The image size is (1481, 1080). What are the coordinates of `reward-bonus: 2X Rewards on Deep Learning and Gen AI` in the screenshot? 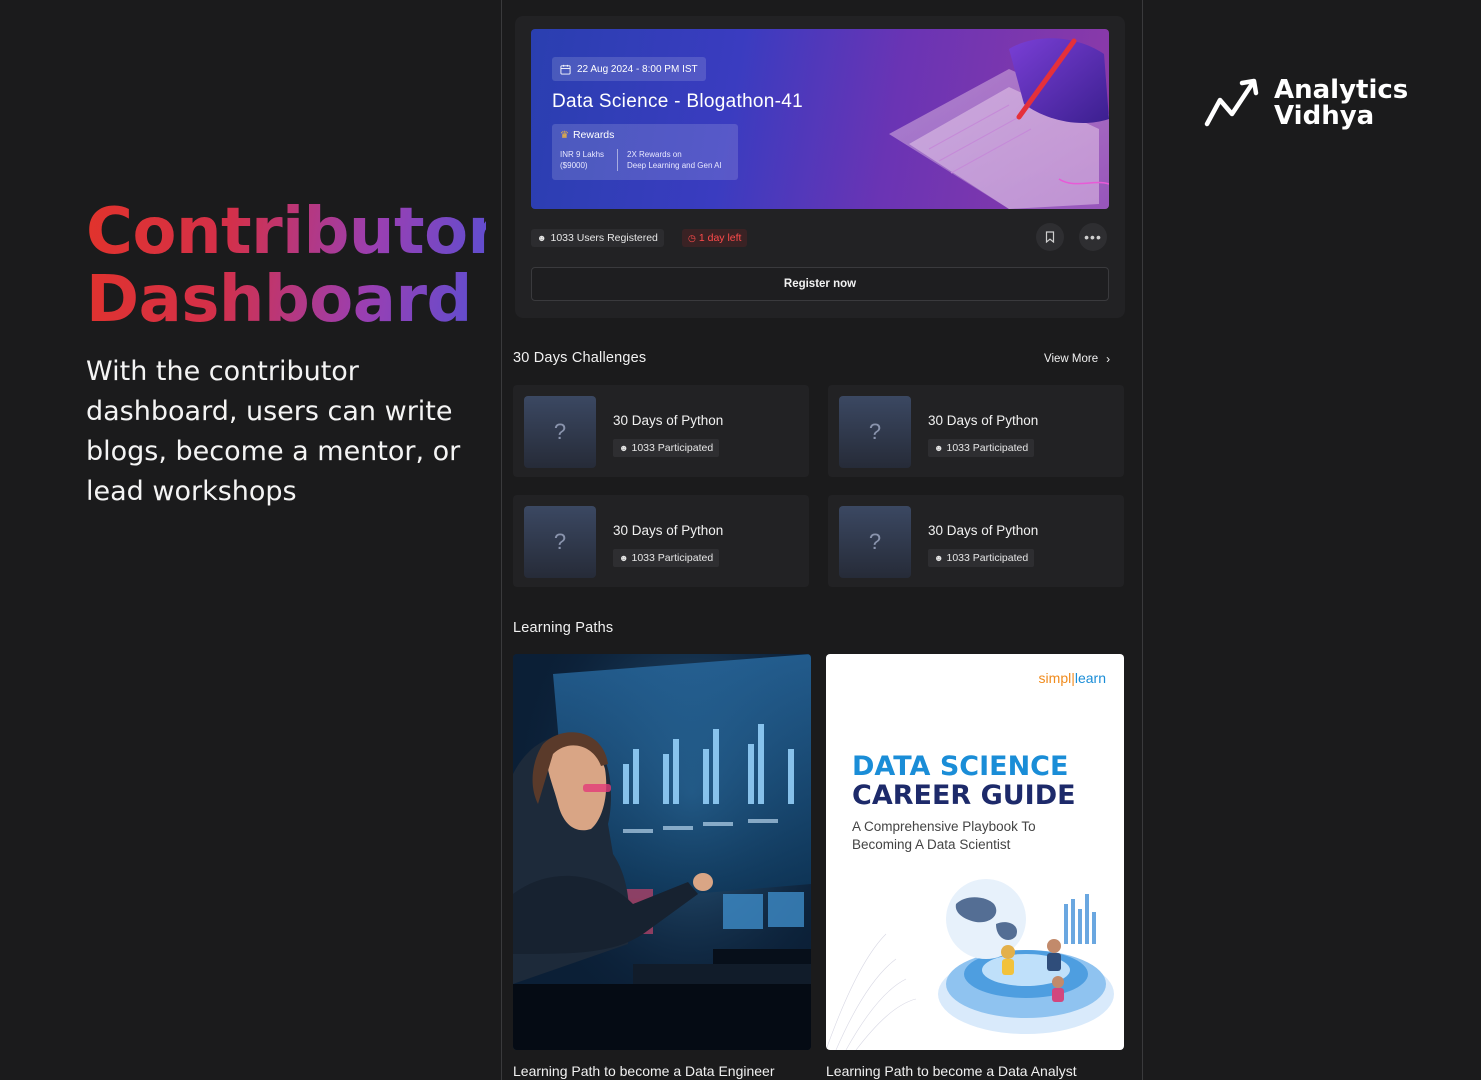 It's located at (670, 160).